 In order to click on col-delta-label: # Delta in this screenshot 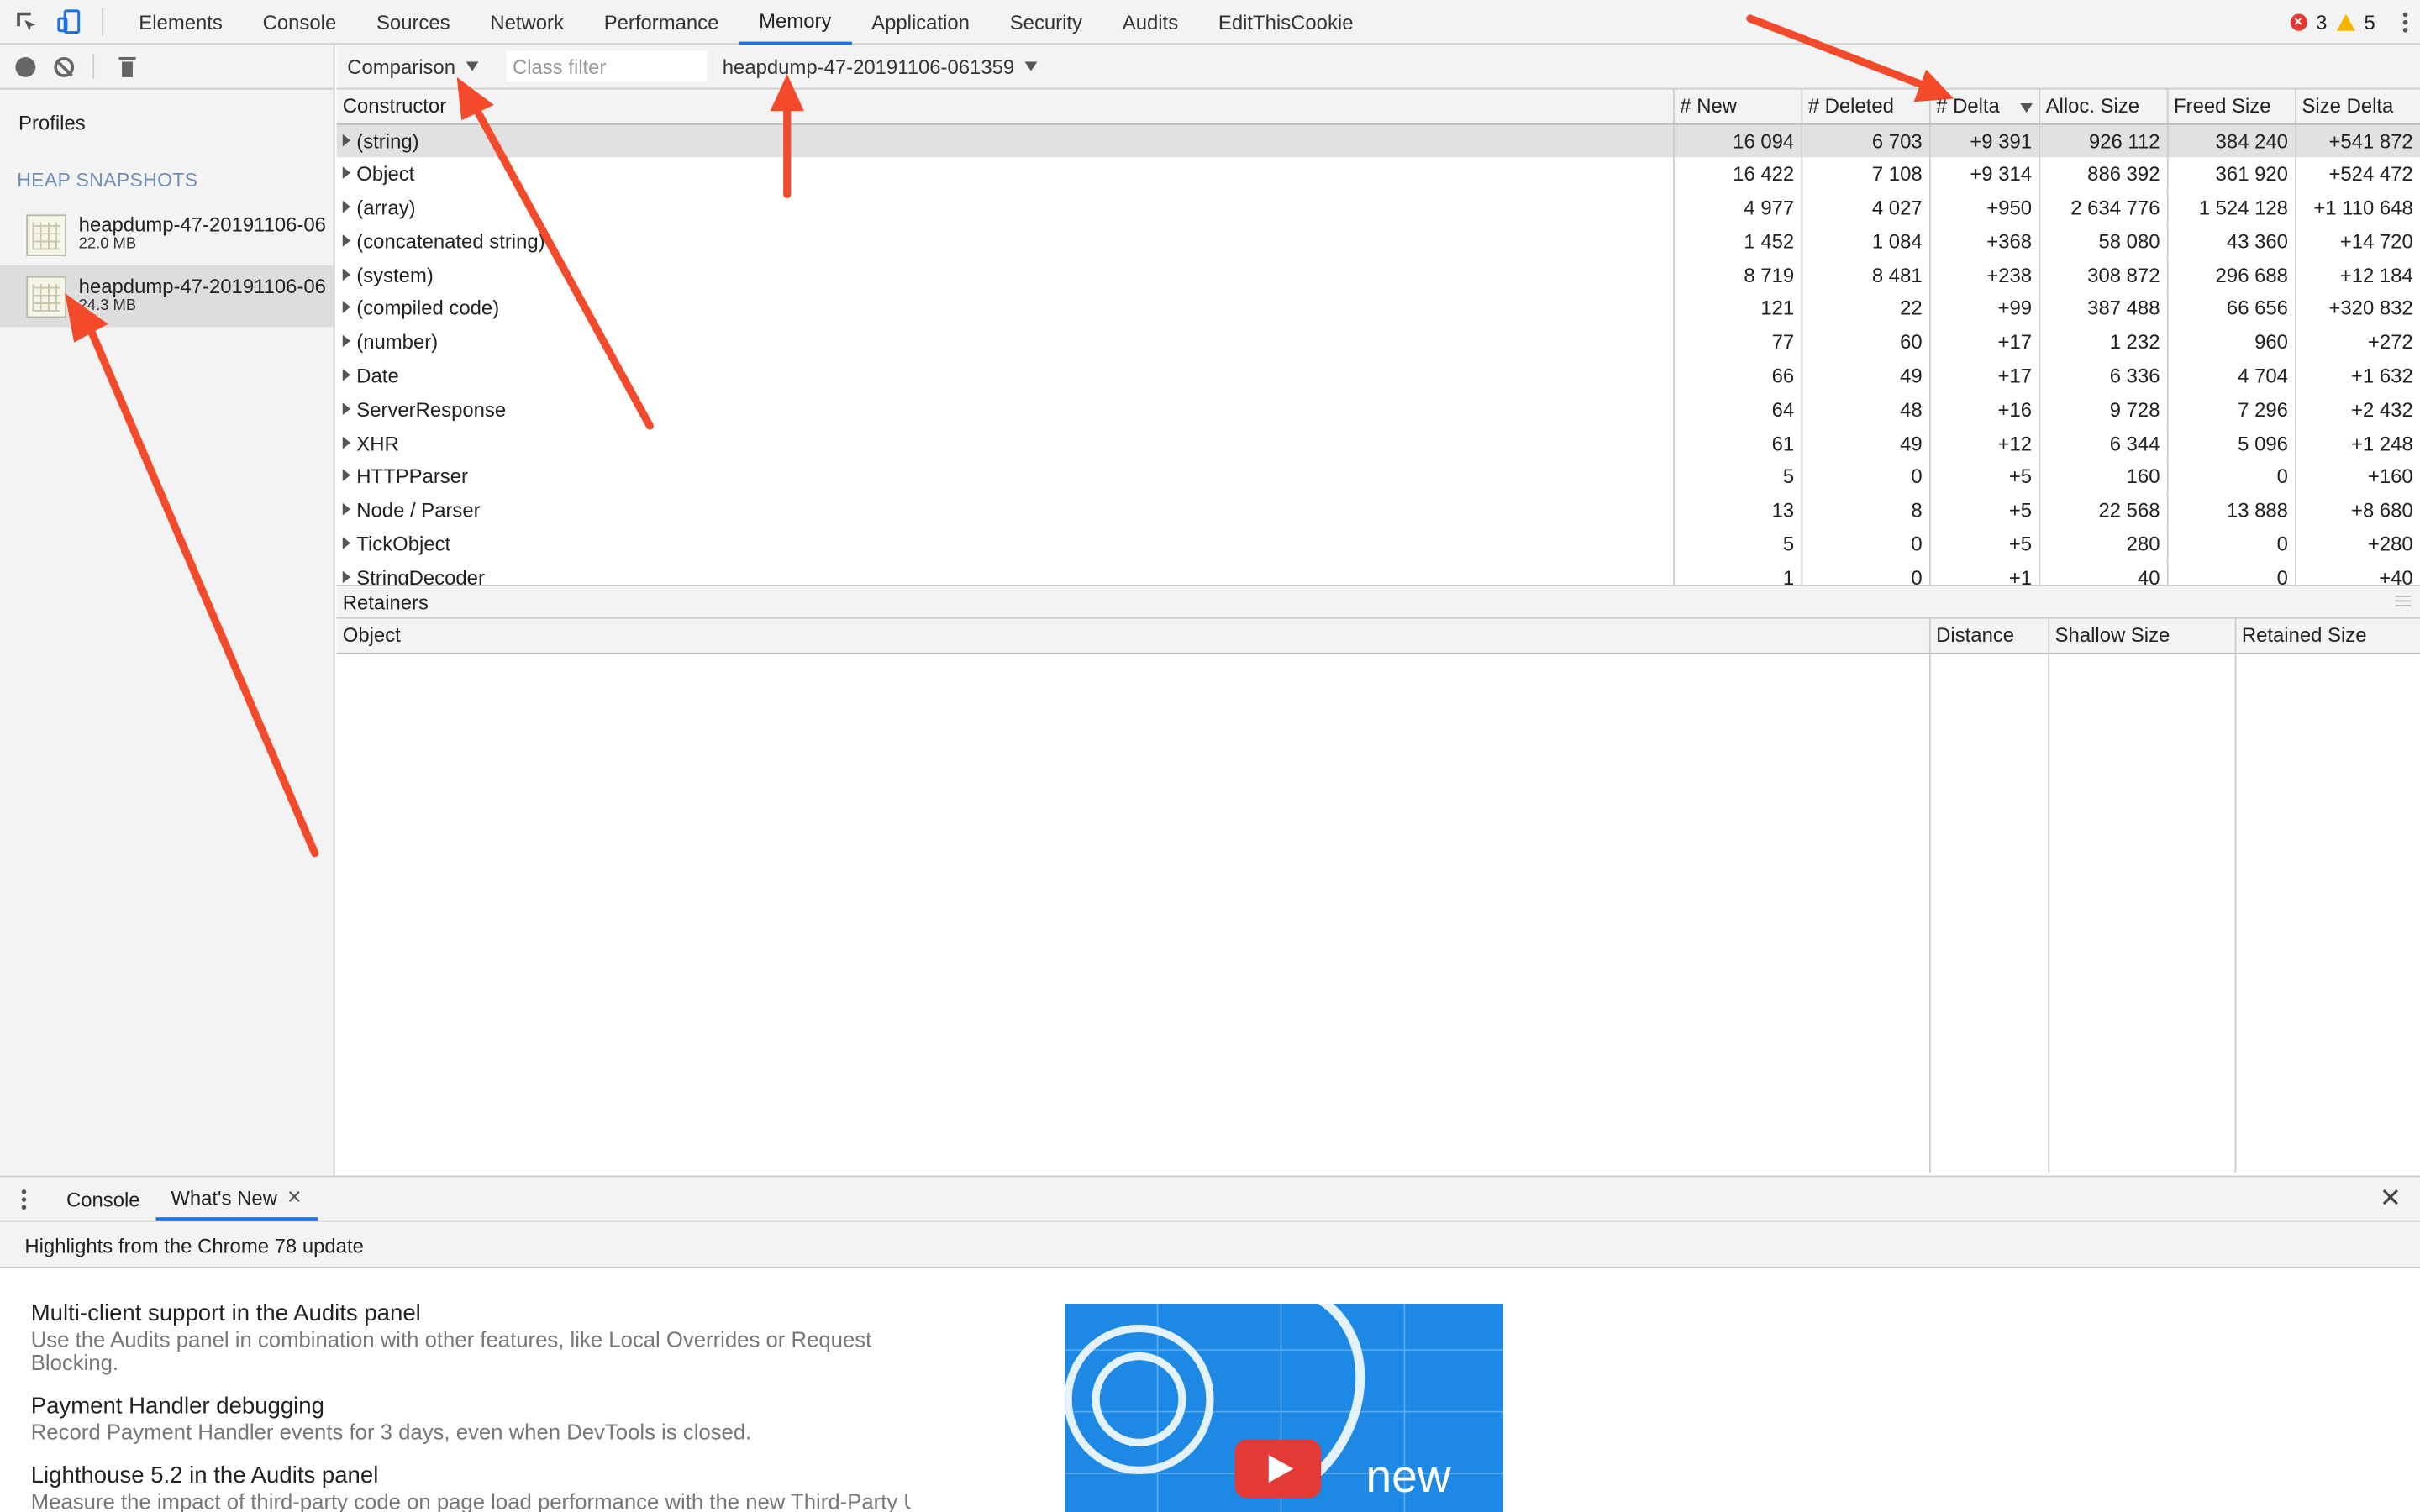, I will do `click(1968, 106)`.